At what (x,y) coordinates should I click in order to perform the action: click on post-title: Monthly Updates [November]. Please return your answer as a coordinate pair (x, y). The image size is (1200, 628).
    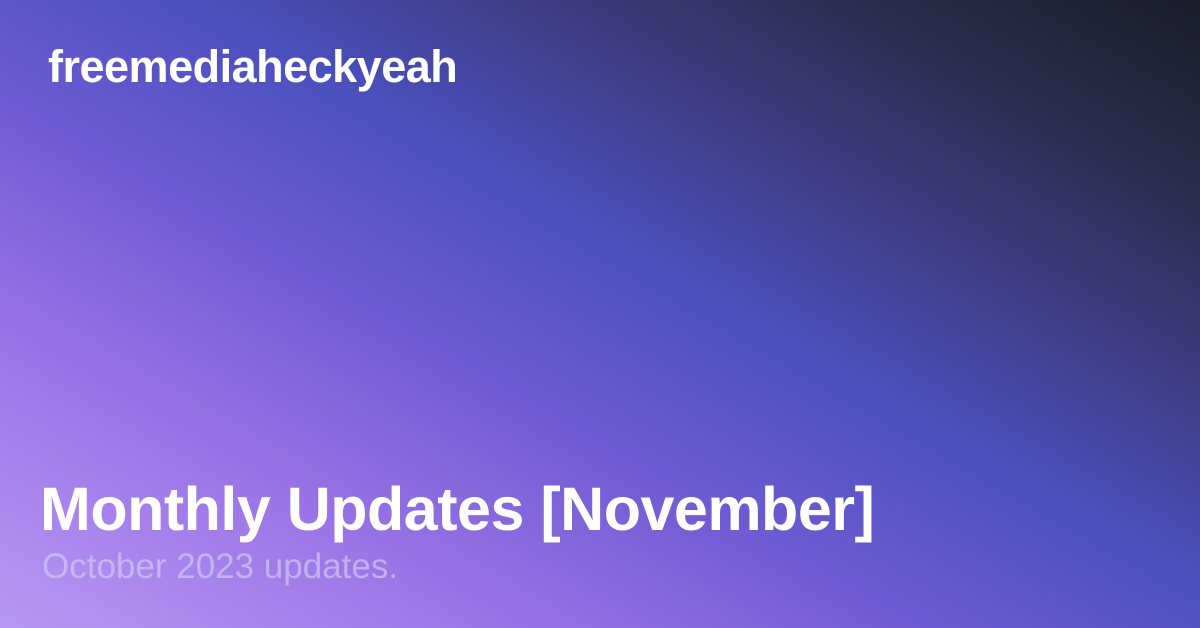
    Looking at the image, I should click on (457, 509).